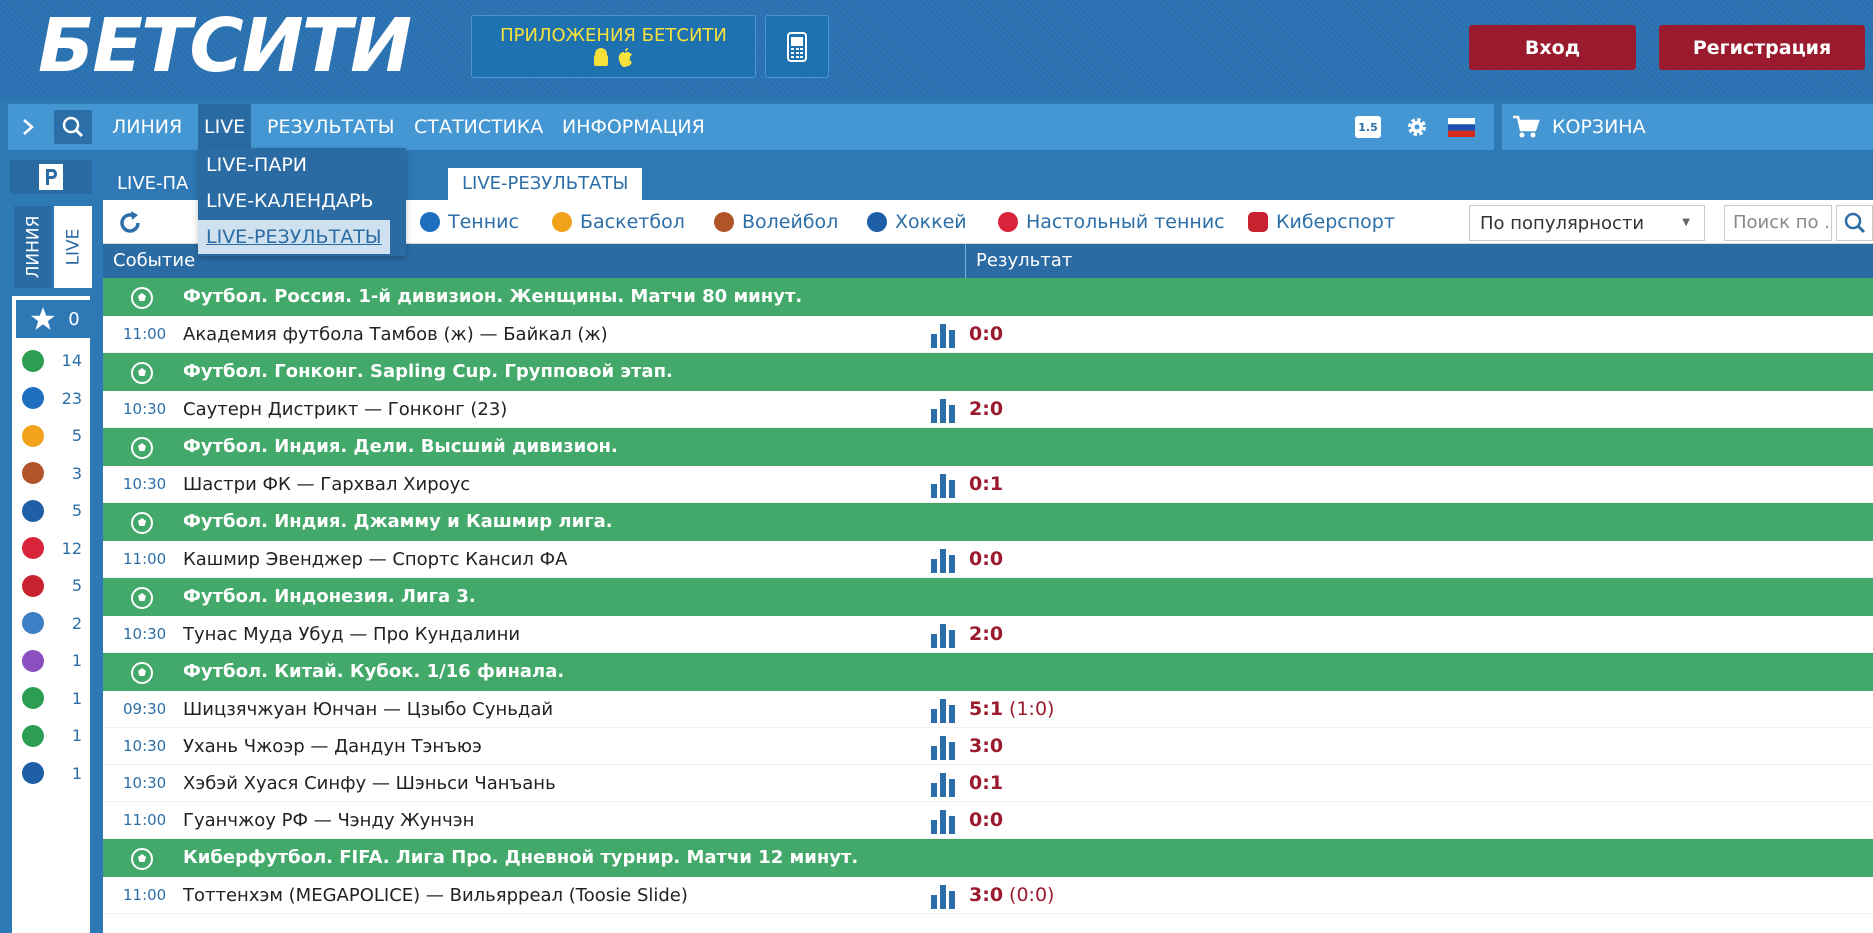 This screenshot has height=933, width=1873. I want to click on russia-flag-icon, so click(1461, 127).